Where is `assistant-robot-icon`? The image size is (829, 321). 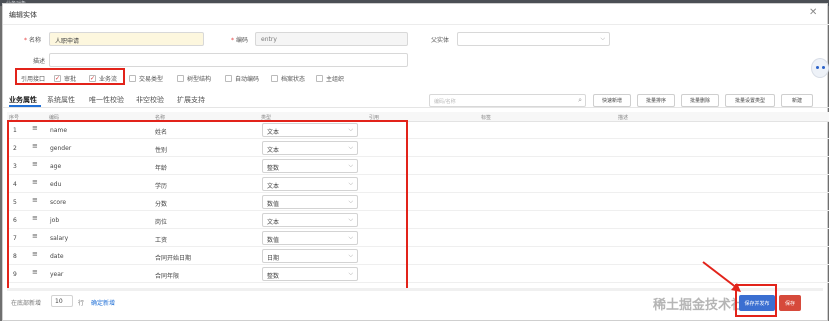
assistant-robot-icon is located at coordinates (820, 68).